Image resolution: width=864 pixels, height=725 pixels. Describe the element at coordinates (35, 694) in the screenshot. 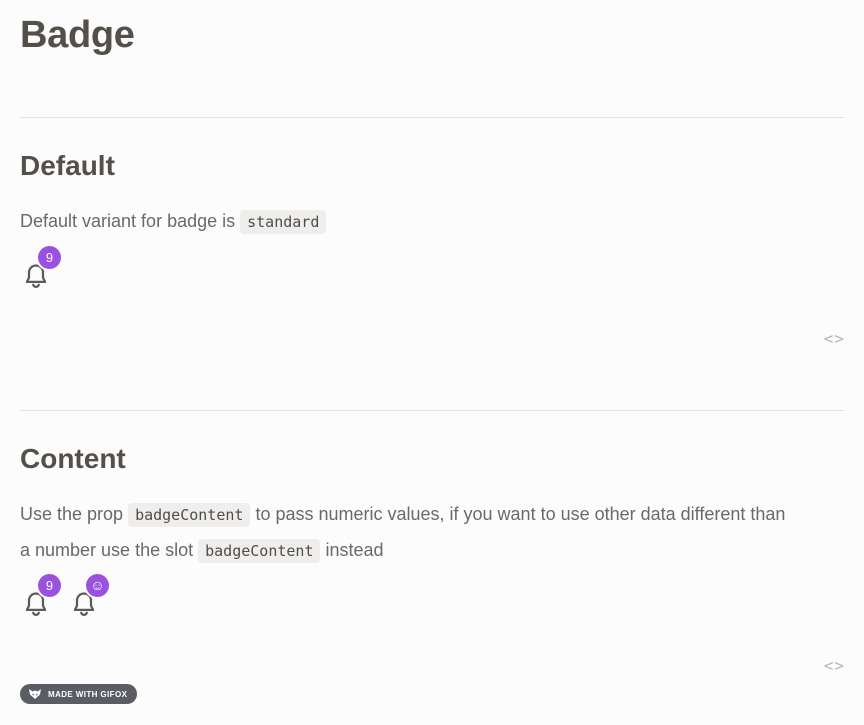

I see `fox-icon` at that location.